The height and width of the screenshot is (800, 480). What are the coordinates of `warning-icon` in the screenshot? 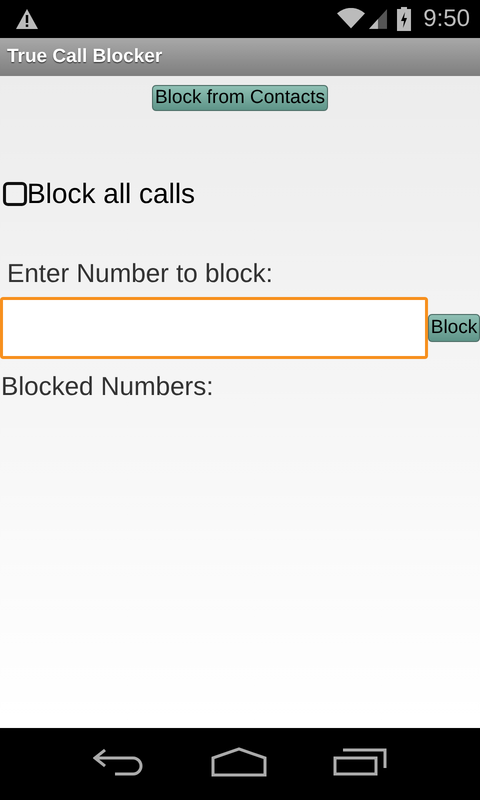 It's located at (27, 19).